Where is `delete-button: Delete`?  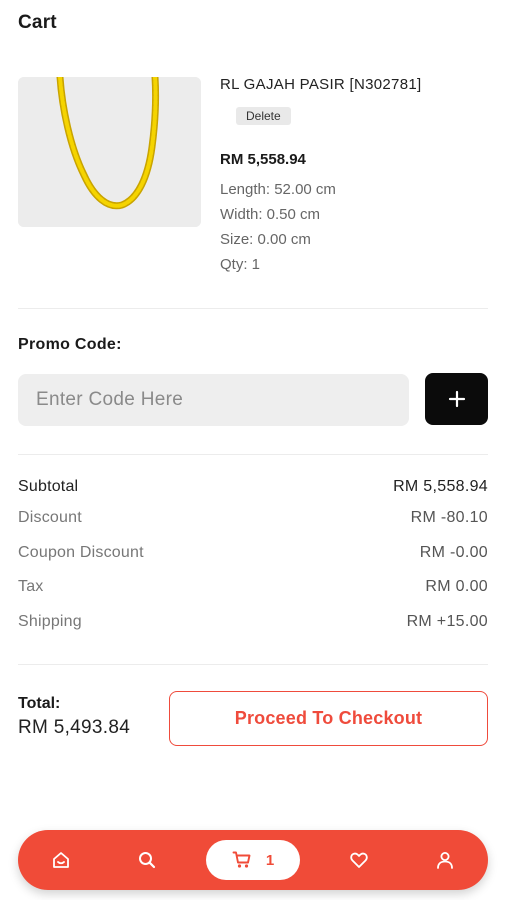 delete-button: Delete is located at coordinates (263, 116).